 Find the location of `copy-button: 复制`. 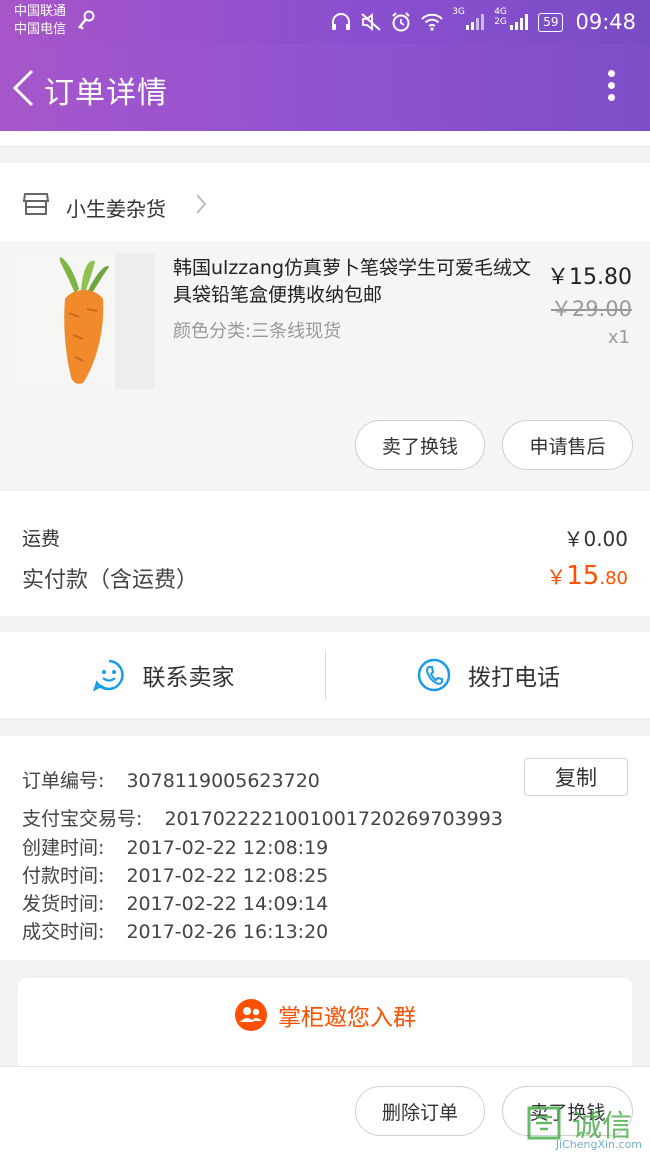

copy-button: 复制 is located at coordinates (576, 777).